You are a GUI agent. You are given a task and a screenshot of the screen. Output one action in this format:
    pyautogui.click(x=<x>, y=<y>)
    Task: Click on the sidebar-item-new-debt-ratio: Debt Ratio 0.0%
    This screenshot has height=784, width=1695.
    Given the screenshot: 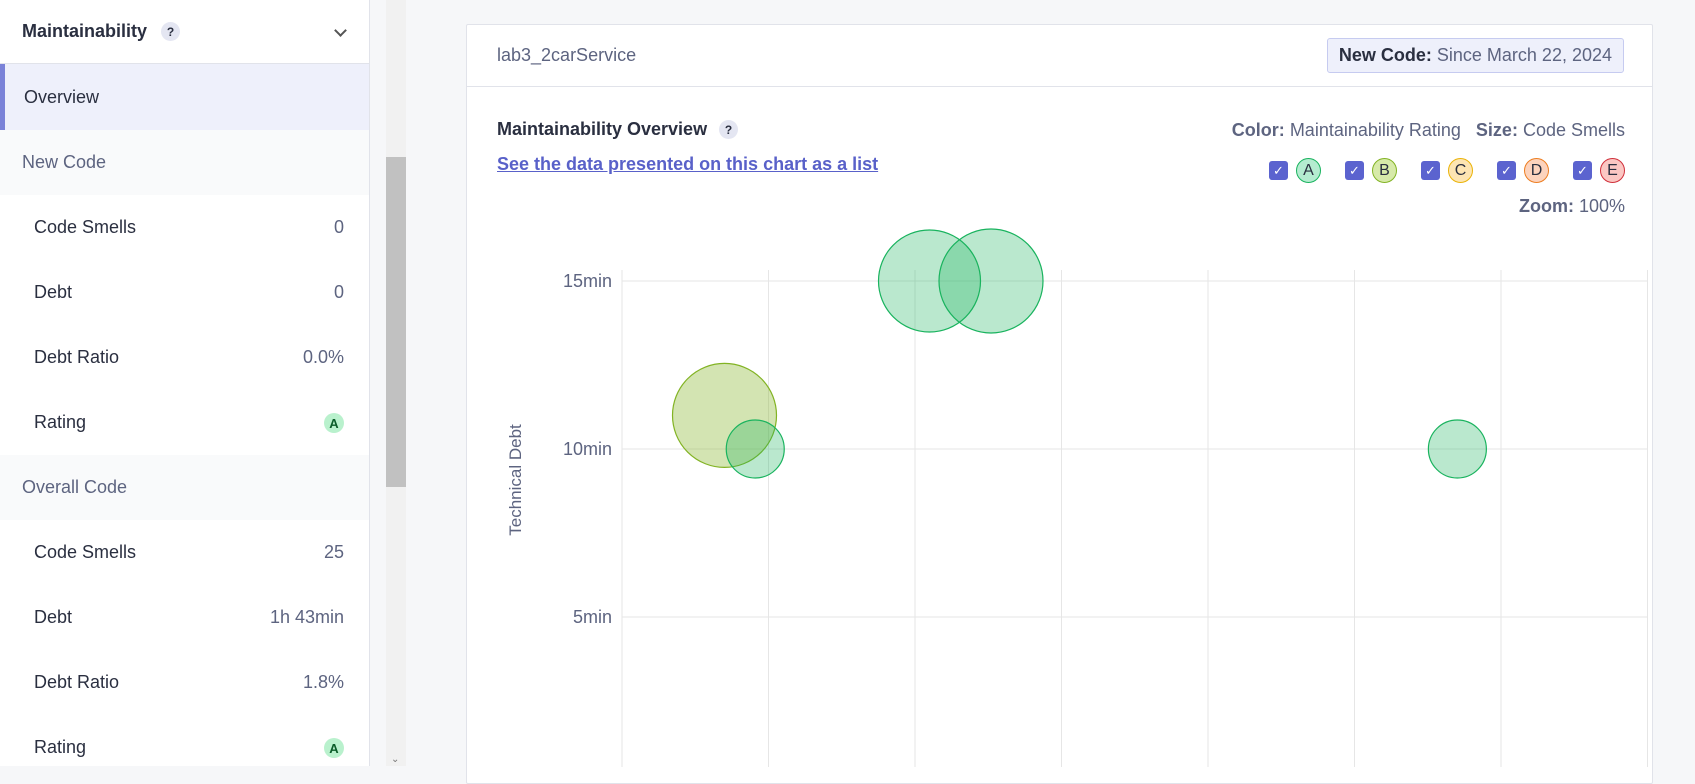 What is the action you would take?
    pyautogui.click(x=184, y=357)
    